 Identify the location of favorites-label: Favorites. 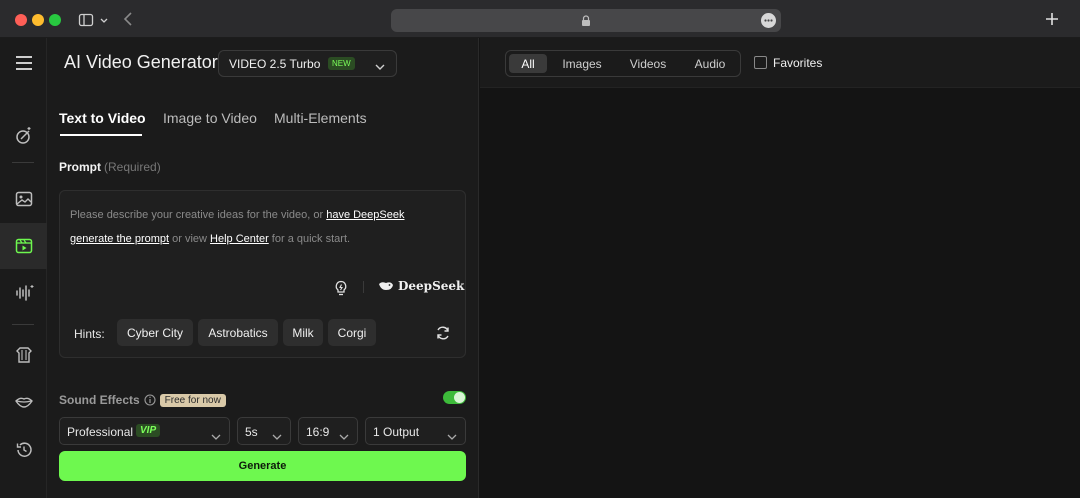
(797, 63).